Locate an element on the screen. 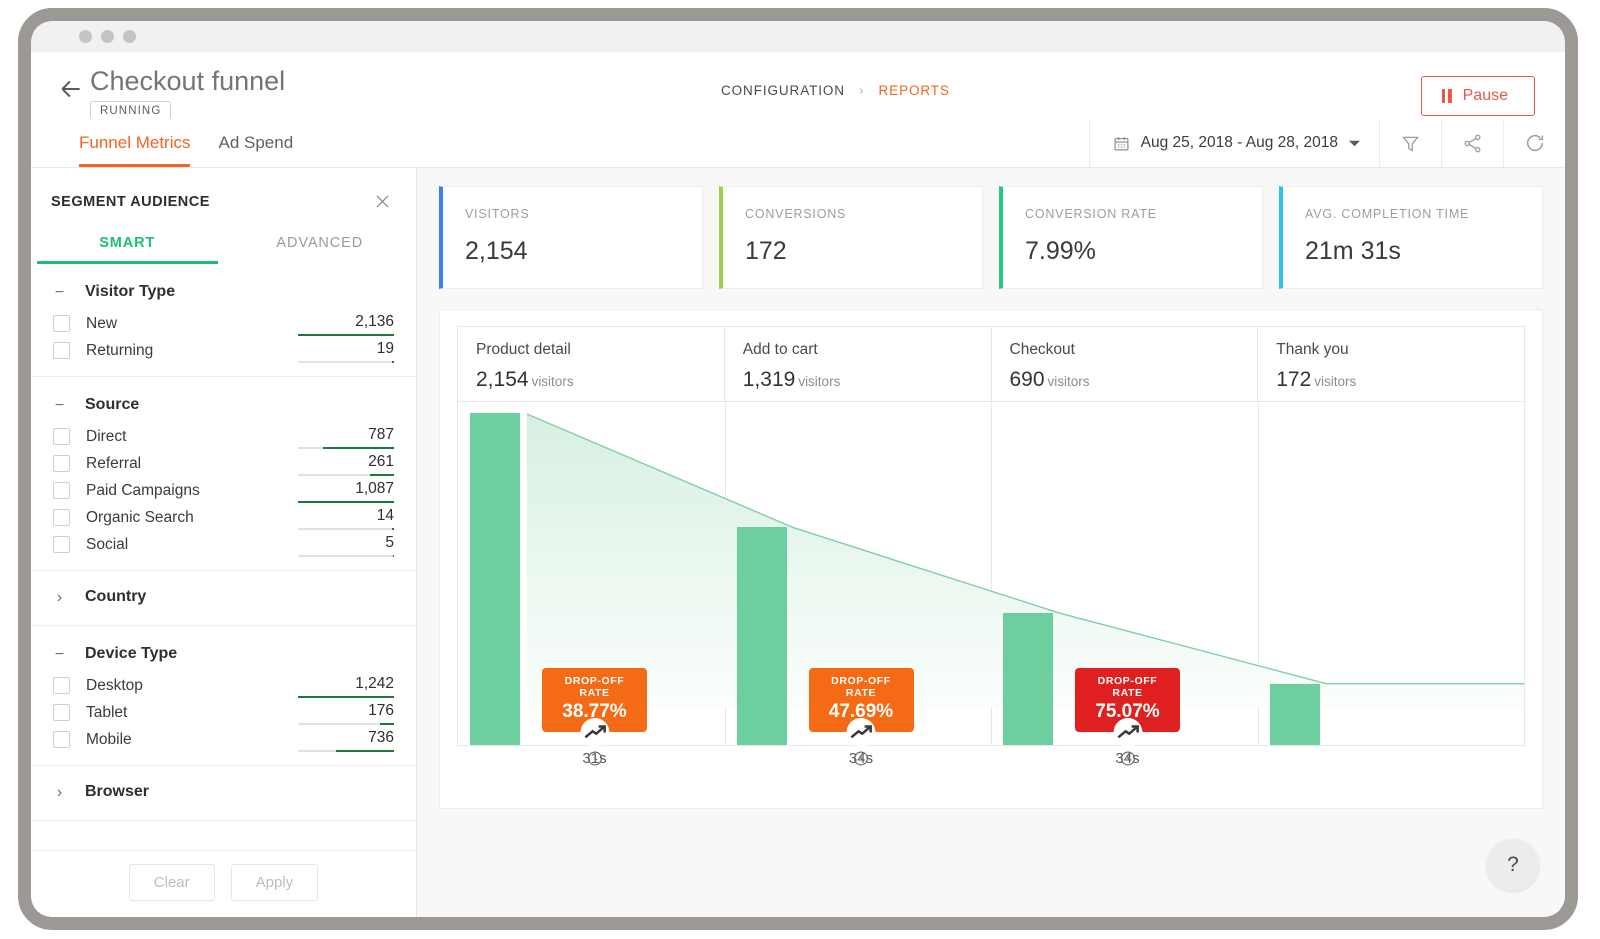 The height and width of the screenshot is (939, 1600). arrow-left-icon is located at coordinates (71, 89).